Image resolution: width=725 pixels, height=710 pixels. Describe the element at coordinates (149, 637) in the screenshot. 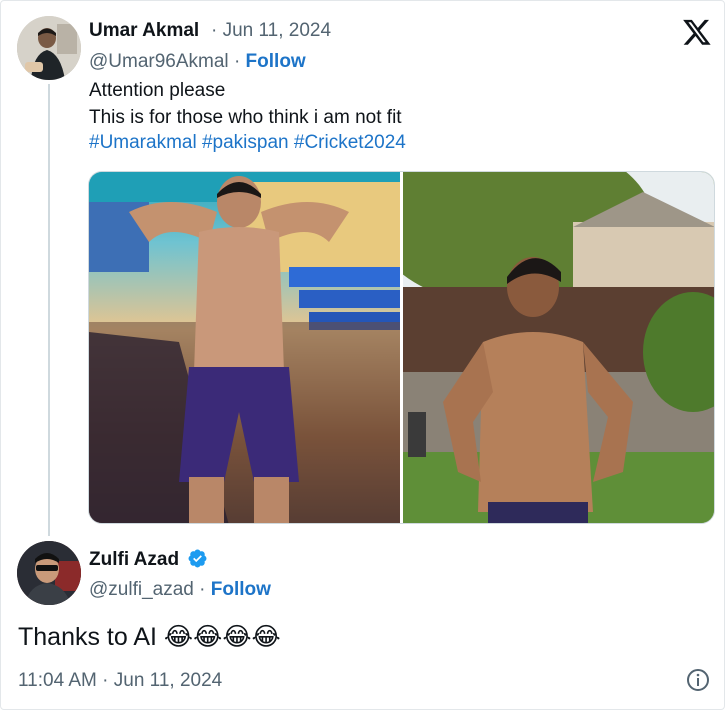

I see `reply-text: Thanks to AI 😂😂😂😂` at that location.